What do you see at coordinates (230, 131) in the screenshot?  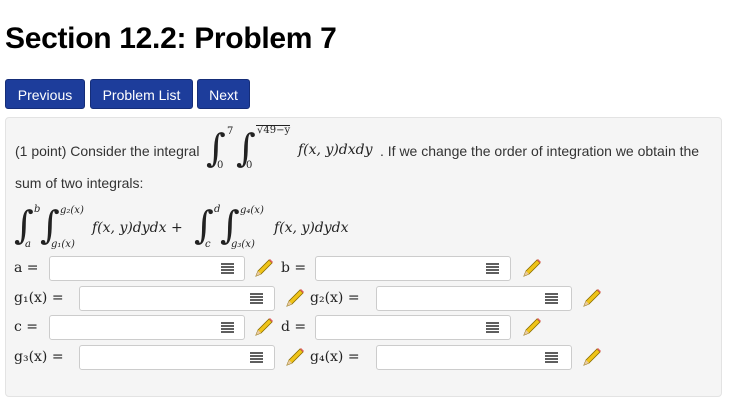 I see `outer-upper-limit: 7` at bounding box center [230, 131].